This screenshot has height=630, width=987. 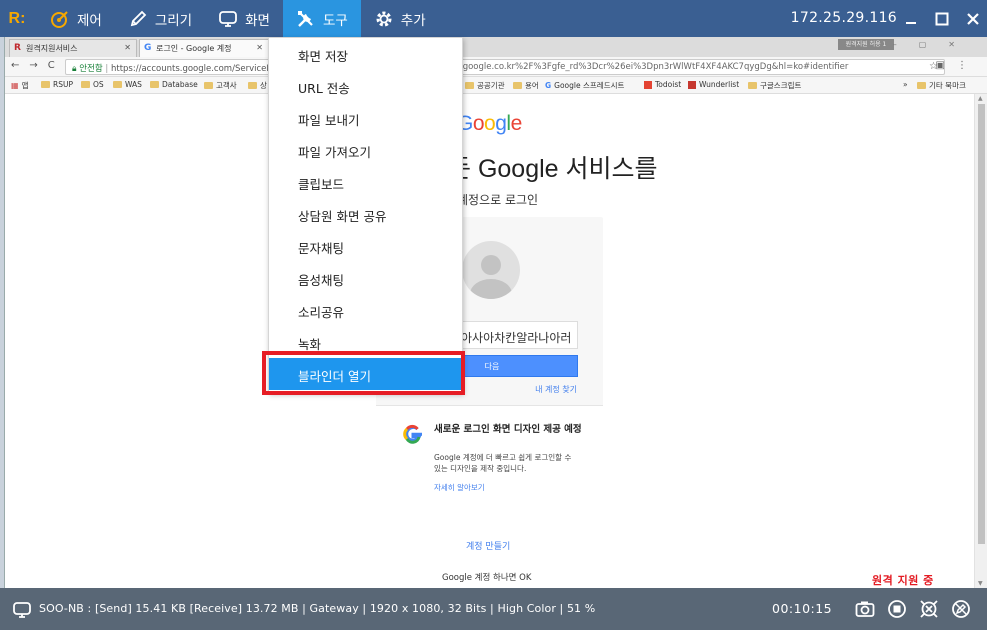 I want to click on bookmark-item: RSUP, so click(x=57, y=84).